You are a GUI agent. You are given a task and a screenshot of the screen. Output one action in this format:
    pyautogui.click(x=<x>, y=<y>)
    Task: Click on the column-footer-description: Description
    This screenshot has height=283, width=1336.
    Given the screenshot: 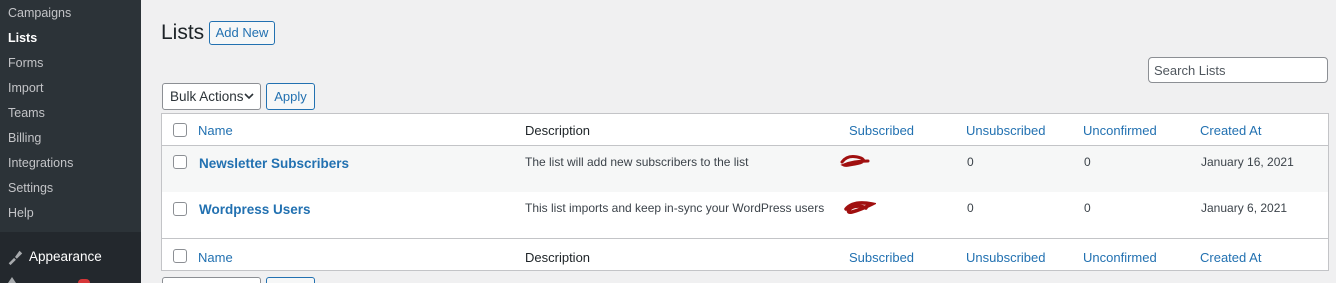 What is the action you would take?
    pyautogui.click(x=558, y=257)
    